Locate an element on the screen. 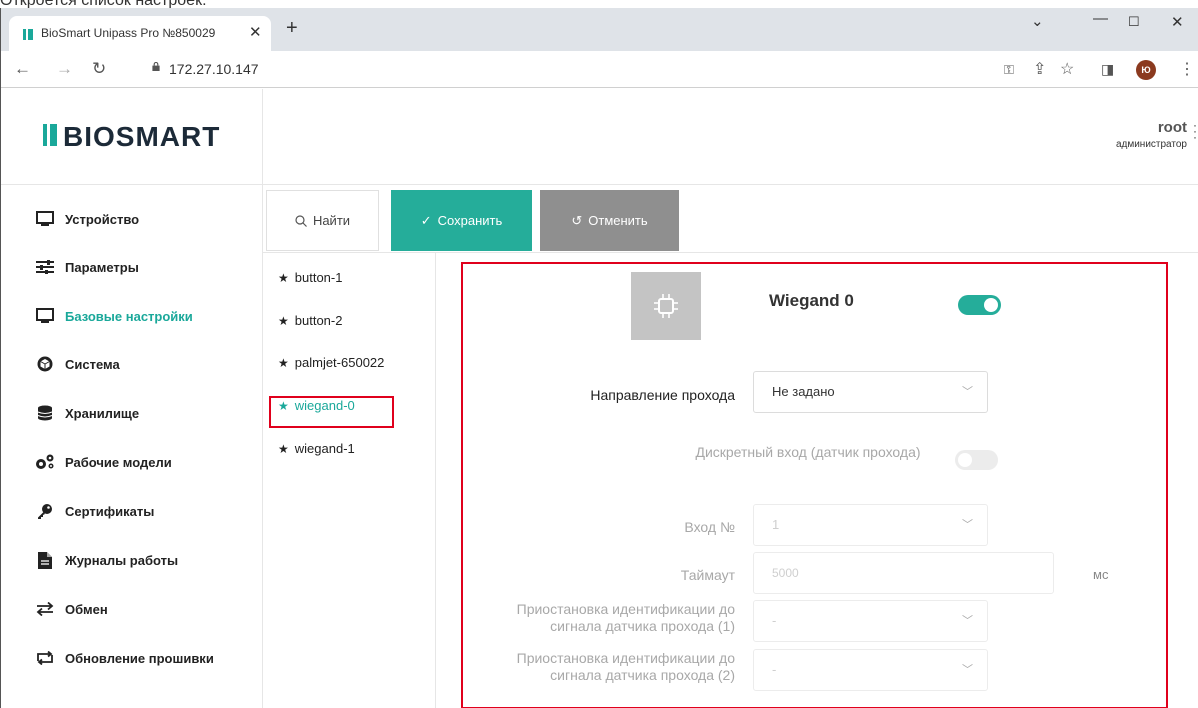  device-item-palmjet: ★ palmjet-650022 is located at coordinates (331, 362).